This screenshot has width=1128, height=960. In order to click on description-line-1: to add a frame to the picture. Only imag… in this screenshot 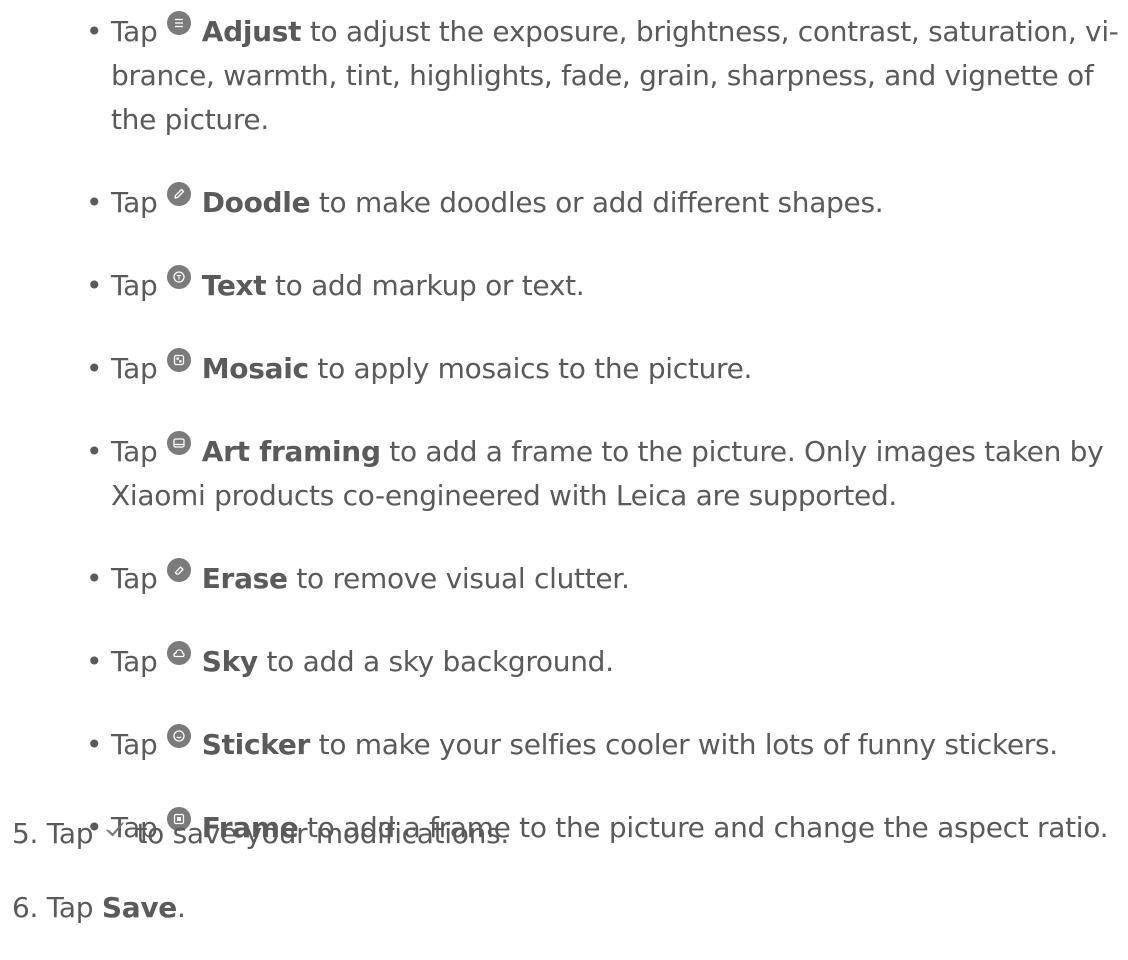, I will do `click(742, 451)`.